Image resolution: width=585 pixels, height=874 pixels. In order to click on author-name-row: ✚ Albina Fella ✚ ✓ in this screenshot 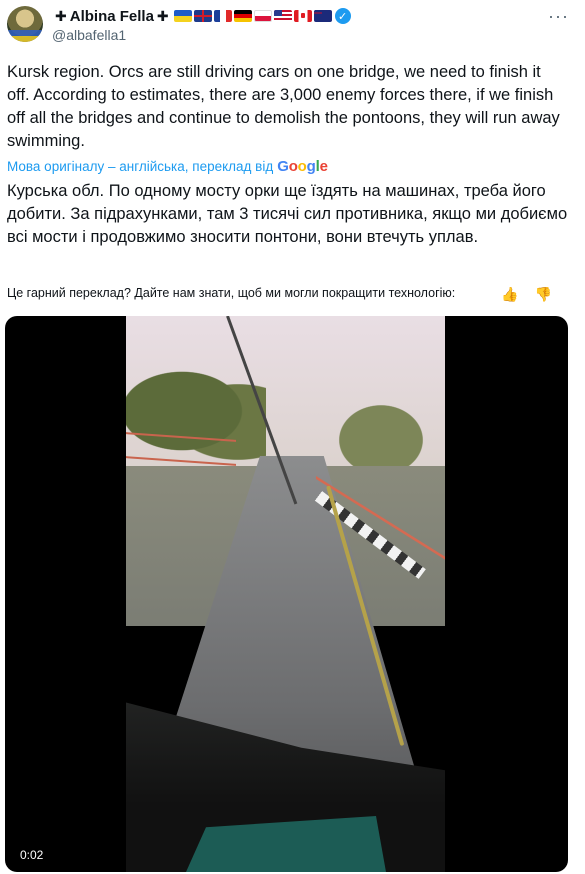, I will do `click(201, 16)`.